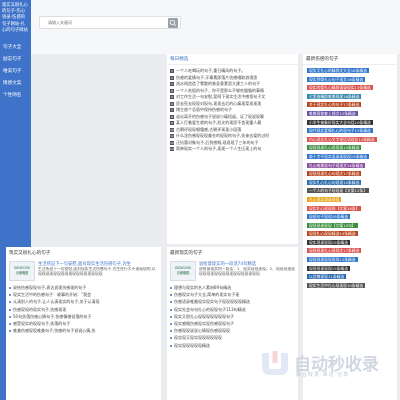 This screenshot has height=400, width=400. I want to click on daily-list-item: 13 简单现实一个人的句子,现现一个人生压现上的句, so click(232, 149).